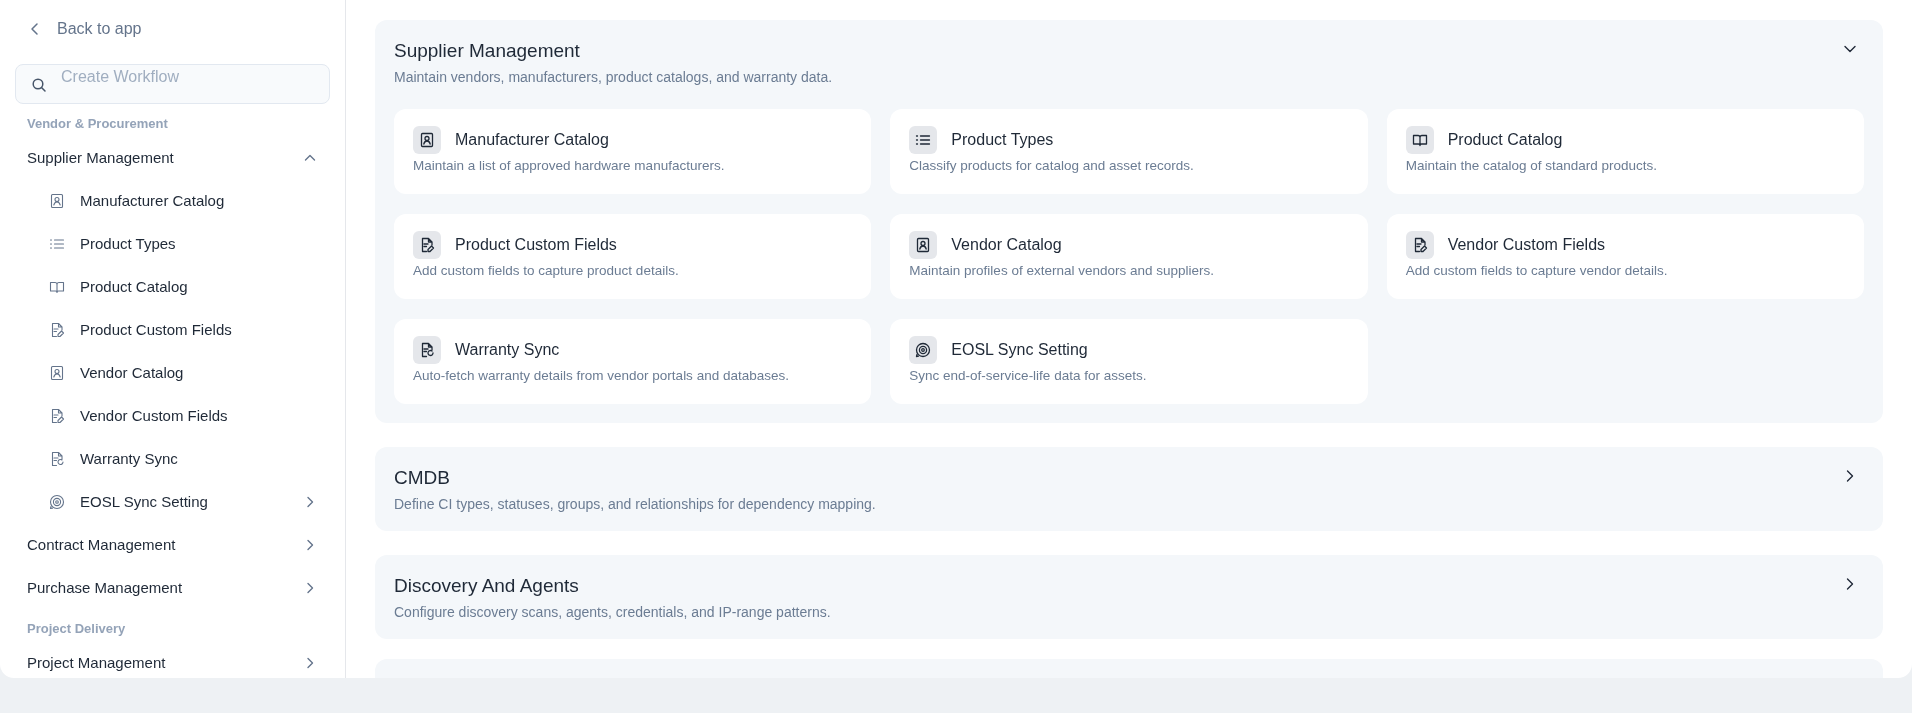 This screenshot has width=1912, height=713. Describe the element at coordinates (546, 270) in the screenshot. I see `tile-description: Add custom fields to capture product details.` at that location.